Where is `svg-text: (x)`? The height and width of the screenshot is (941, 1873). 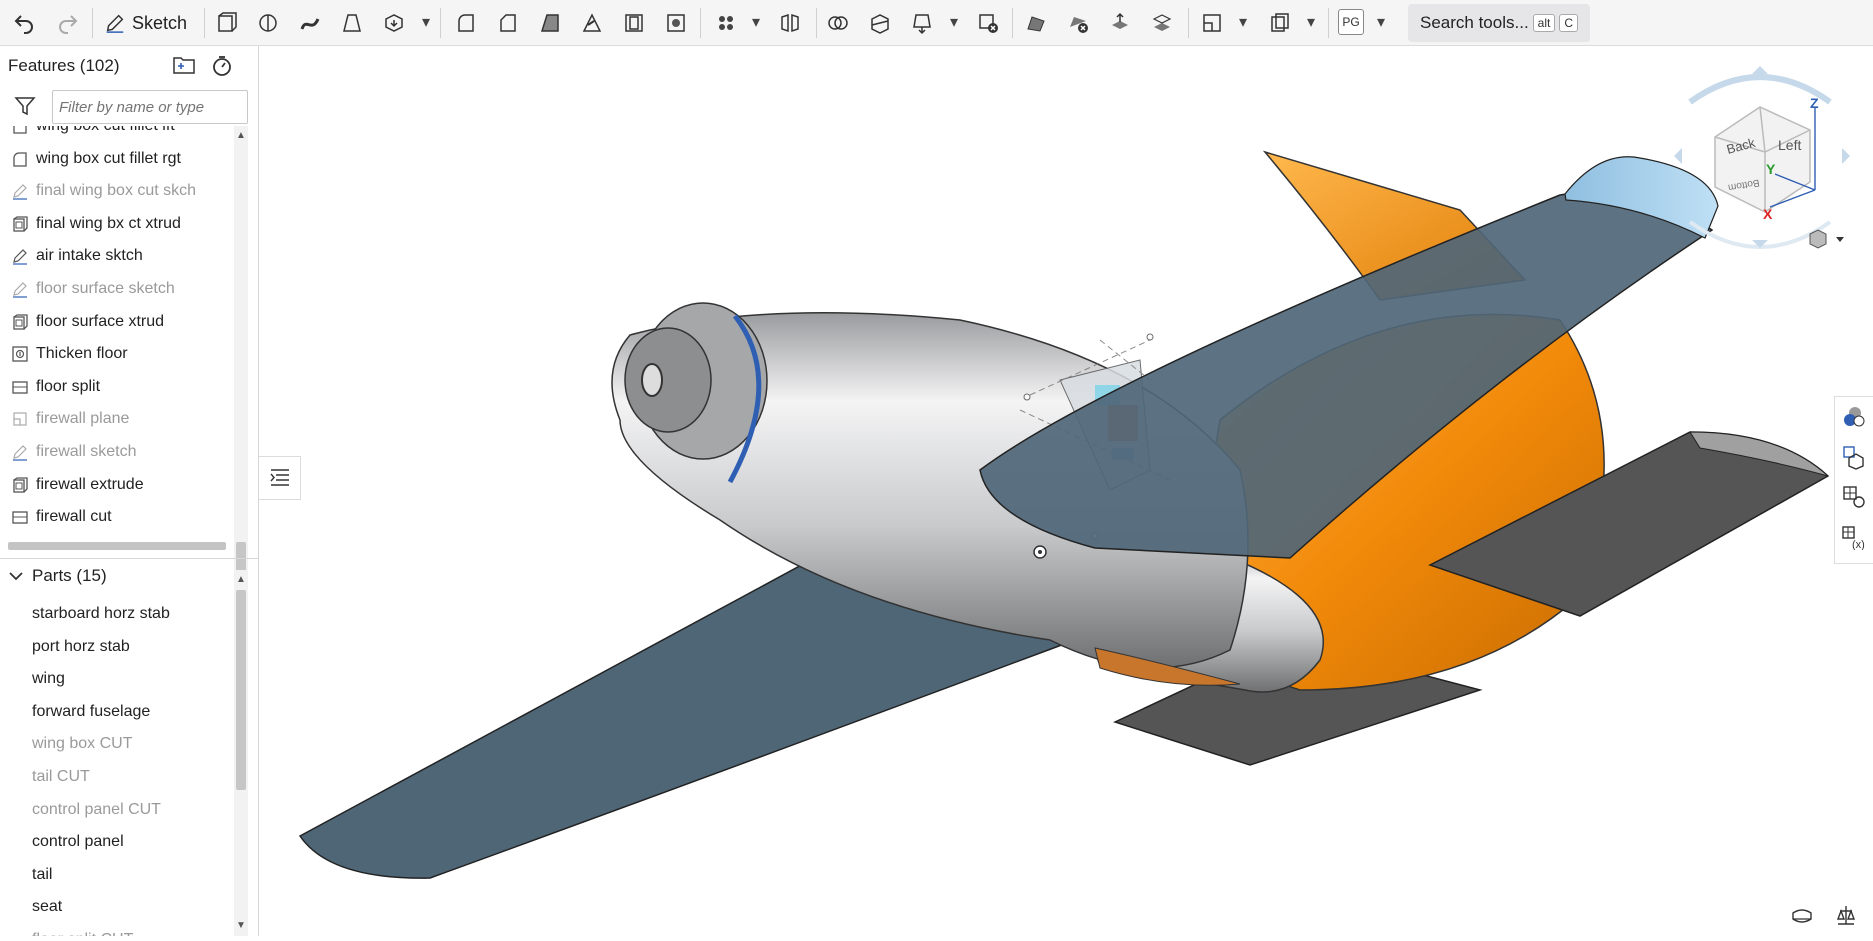
svg-text: (x) is located at coordinates (1858, 544).